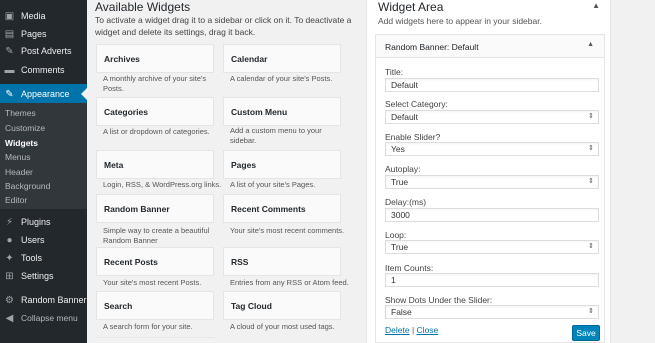 The image size is (655, 343). I want to click on widget-recent-posts: Recent Posts, so click(155, 261).